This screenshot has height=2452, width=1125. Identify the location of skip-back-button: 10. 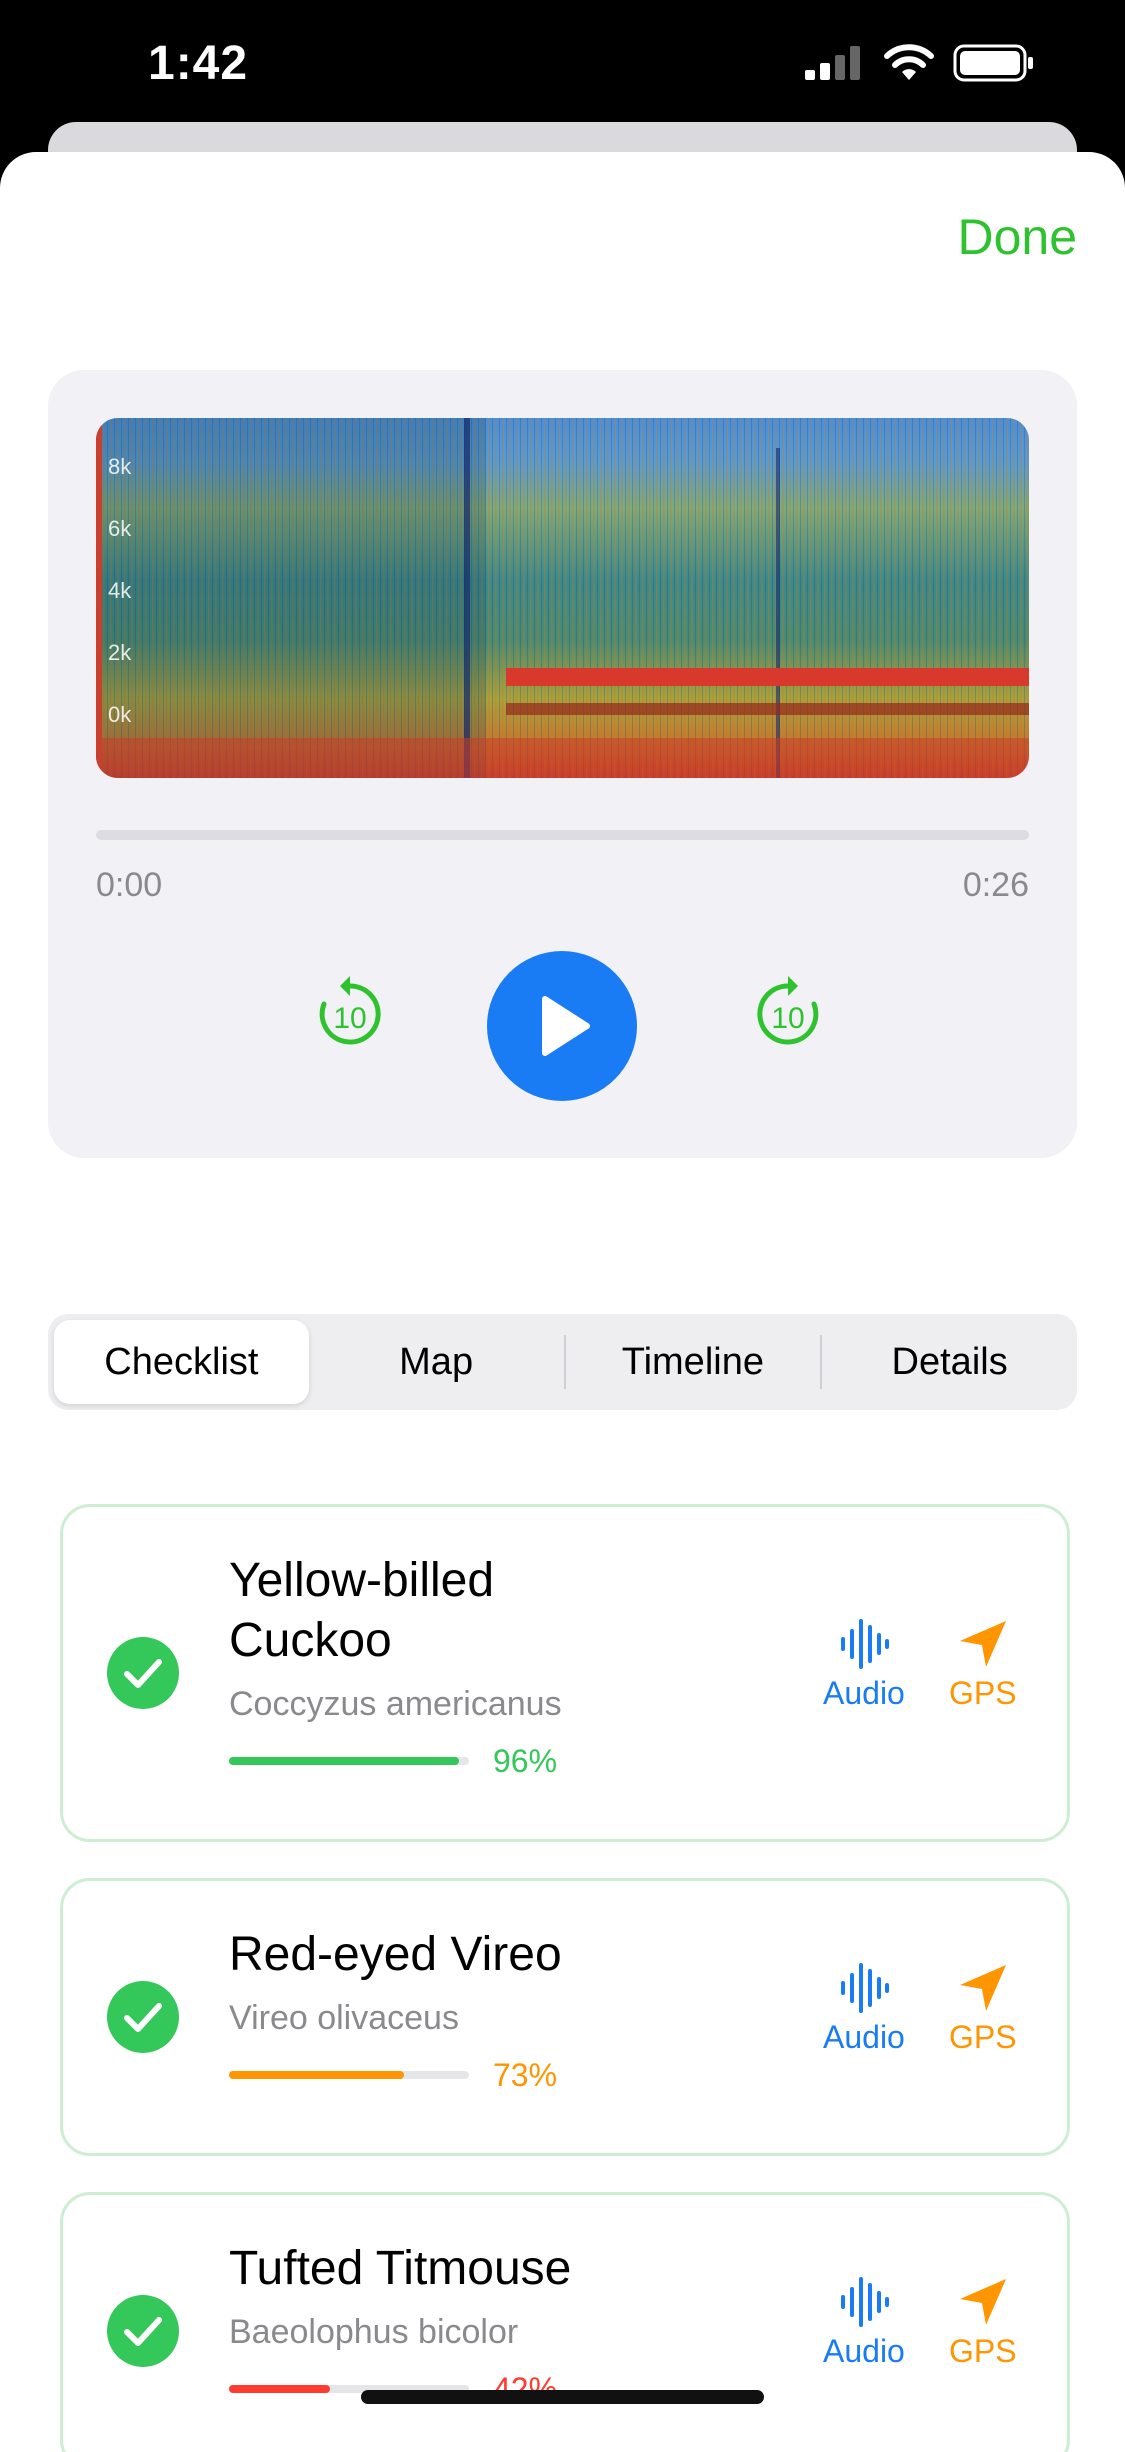
(350, 1016).